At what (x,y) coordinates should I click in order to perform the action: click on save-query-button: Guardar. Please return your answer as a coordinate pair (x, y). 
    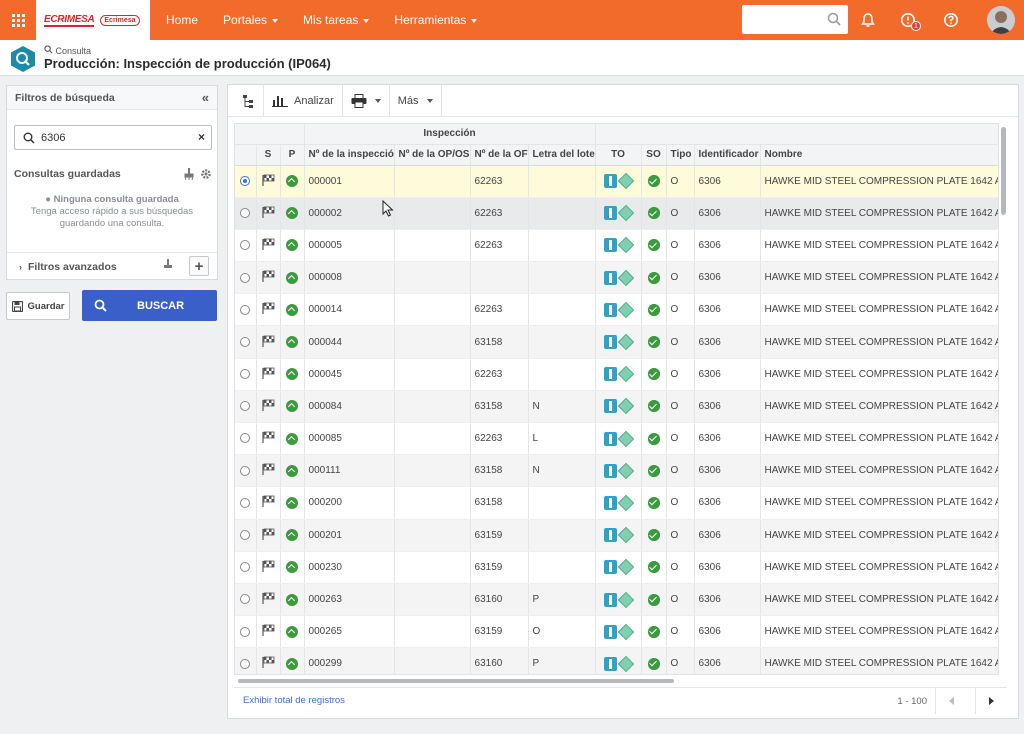
    Looking at the image, I should click on (38, 306).